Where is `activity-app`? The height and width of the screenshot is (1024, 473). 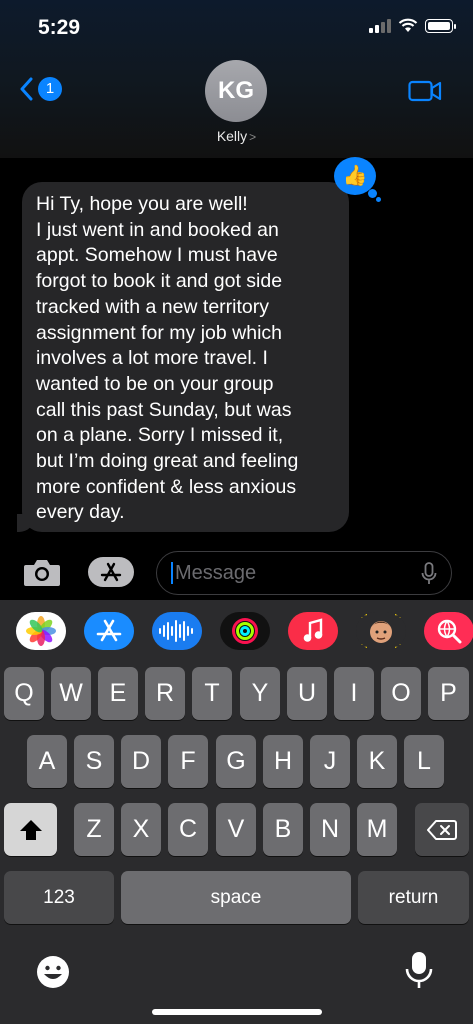 activity-app is located at coordinates (245, 631).